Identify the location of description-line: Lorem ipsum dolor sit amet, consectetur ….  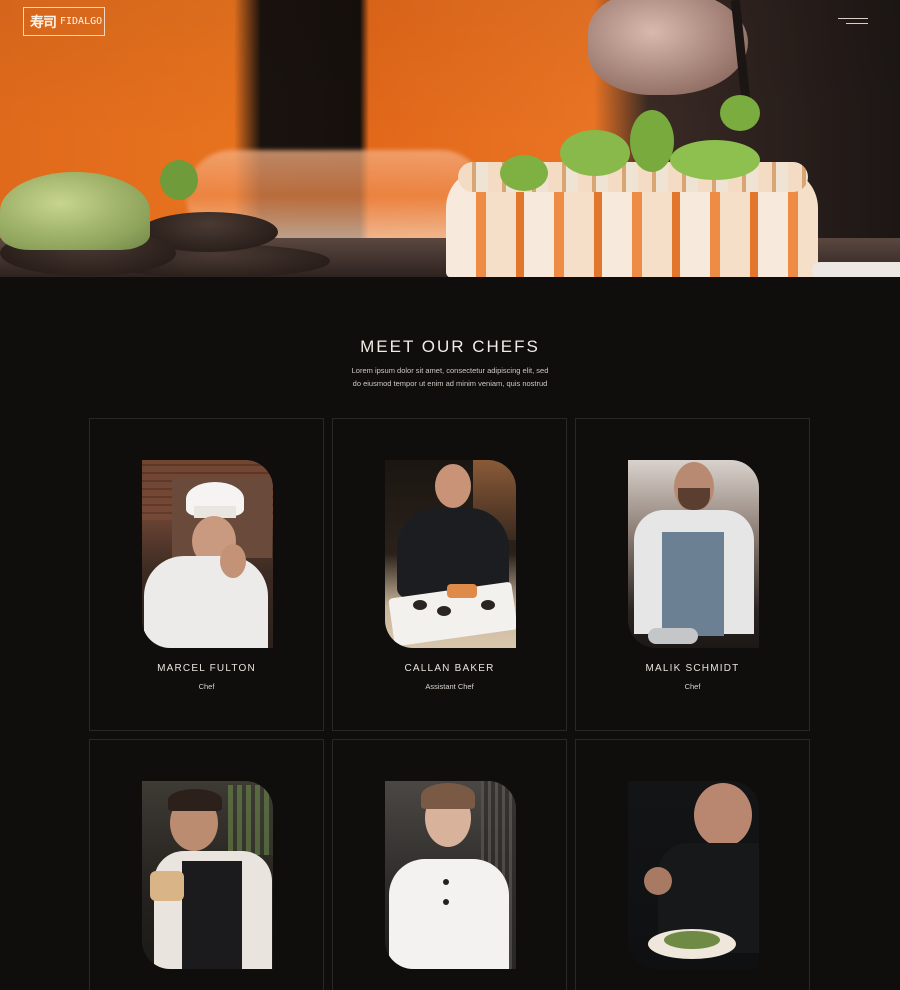
(450, 370).